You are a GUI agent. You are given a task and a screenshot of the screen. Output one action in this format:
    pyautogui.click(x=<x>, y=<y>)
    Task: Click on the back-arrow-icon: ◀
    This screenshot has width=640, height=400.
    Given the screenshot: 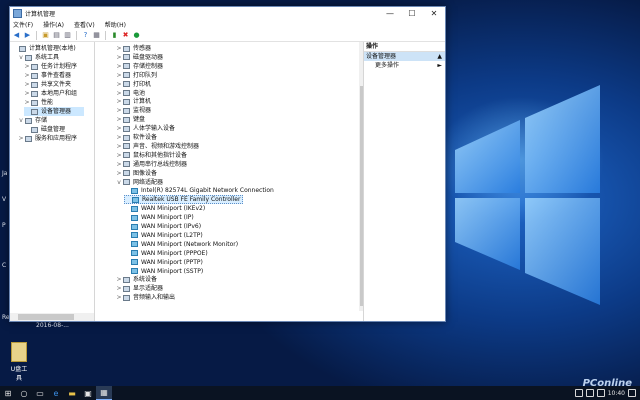 What is the action you would take?
    pyautogui.click(x=16, y=35)
    